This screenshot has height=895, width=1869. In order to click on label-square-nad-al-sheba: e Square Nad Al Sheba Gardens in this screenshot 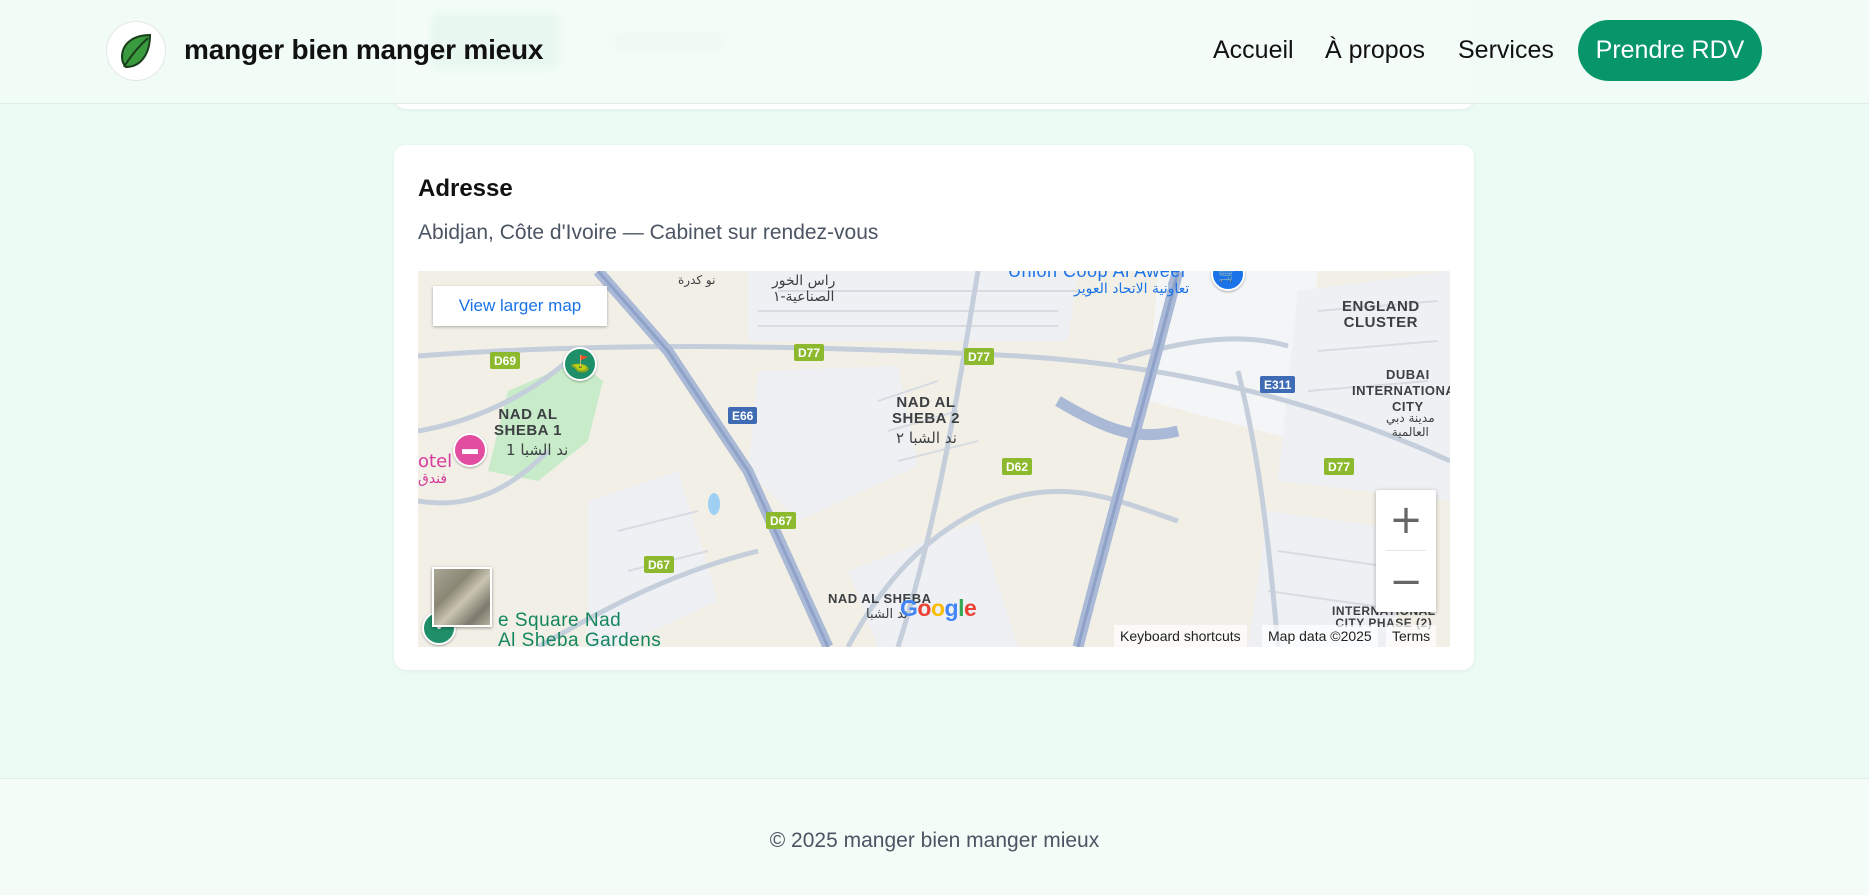, I will do `click(580, 629)`.